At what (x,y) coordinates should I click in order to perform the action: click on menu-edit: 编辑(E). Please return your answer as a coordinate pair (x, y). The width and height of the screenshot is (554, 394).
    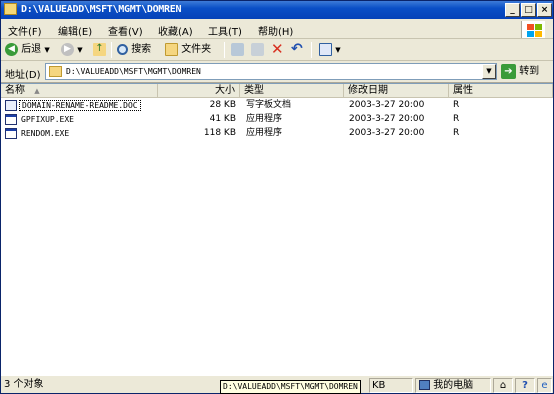
    Looking at the image, I should click on (75, 30).